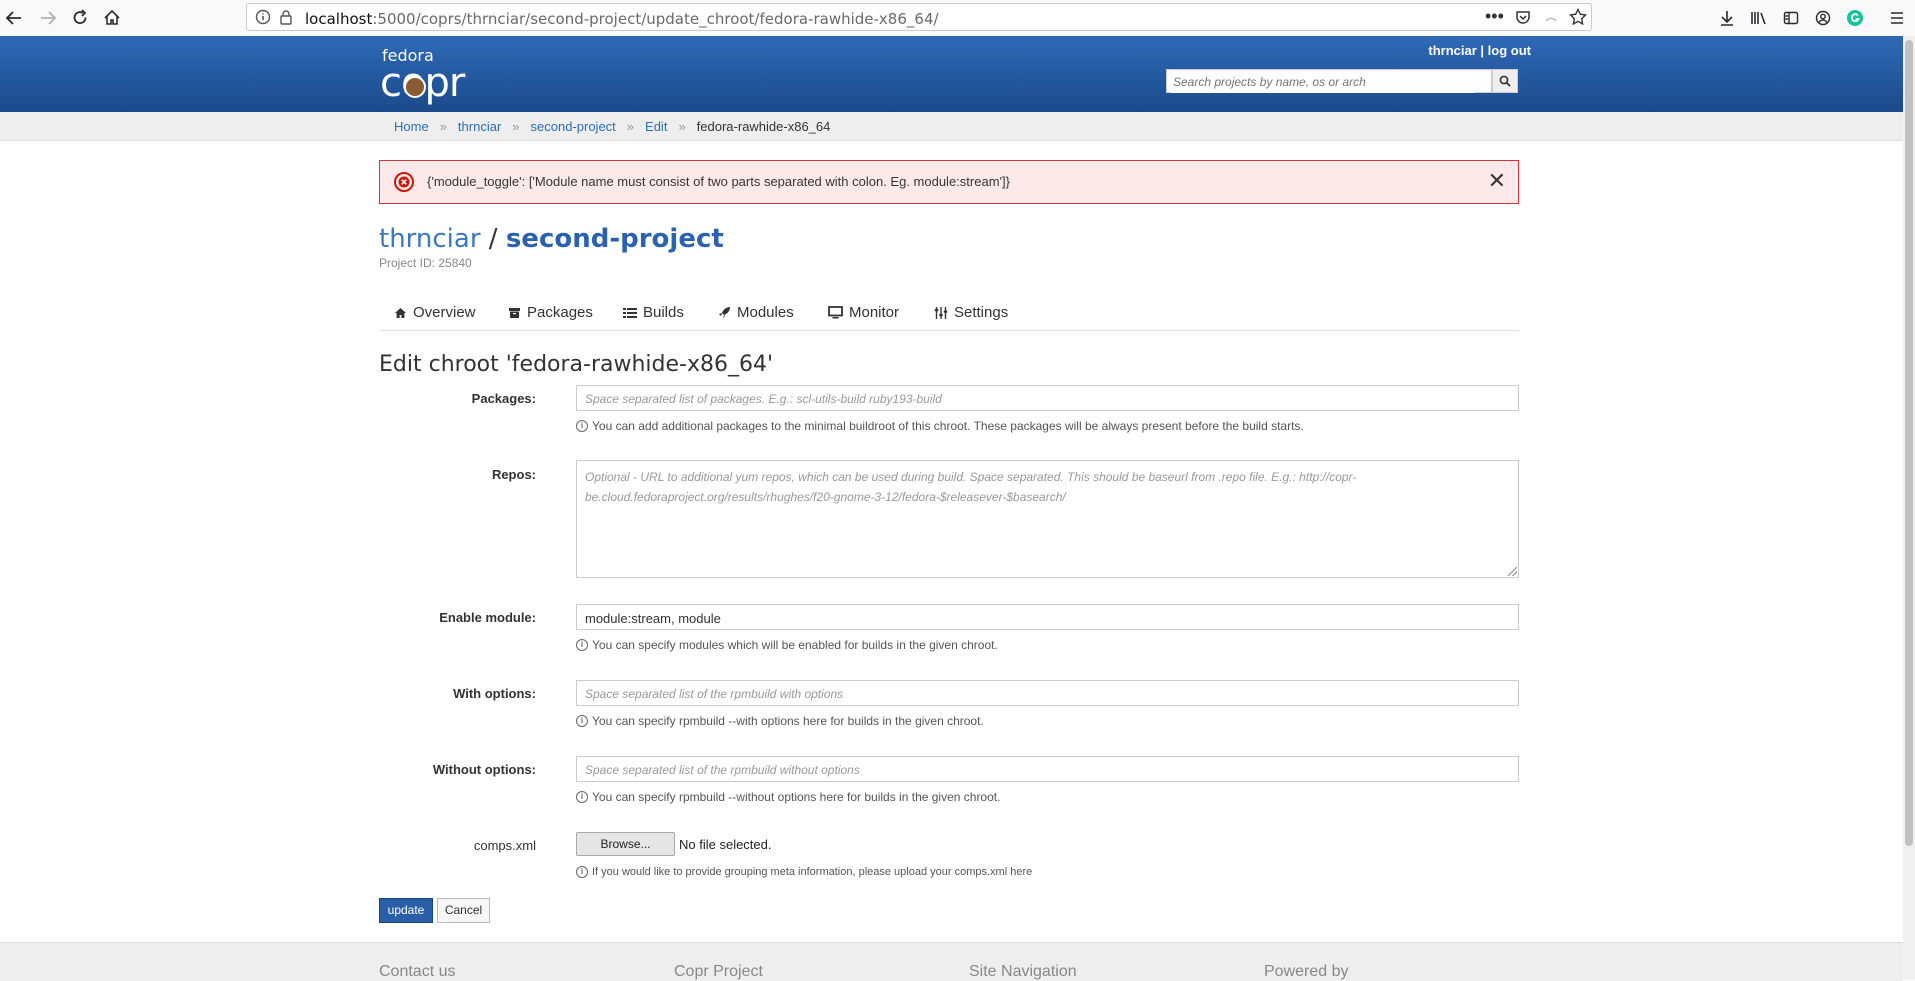  What do you see at coordinates (1512, 571) in the screenshot?
I see `resize-handle-icon` at bounding box center [1512, 571].